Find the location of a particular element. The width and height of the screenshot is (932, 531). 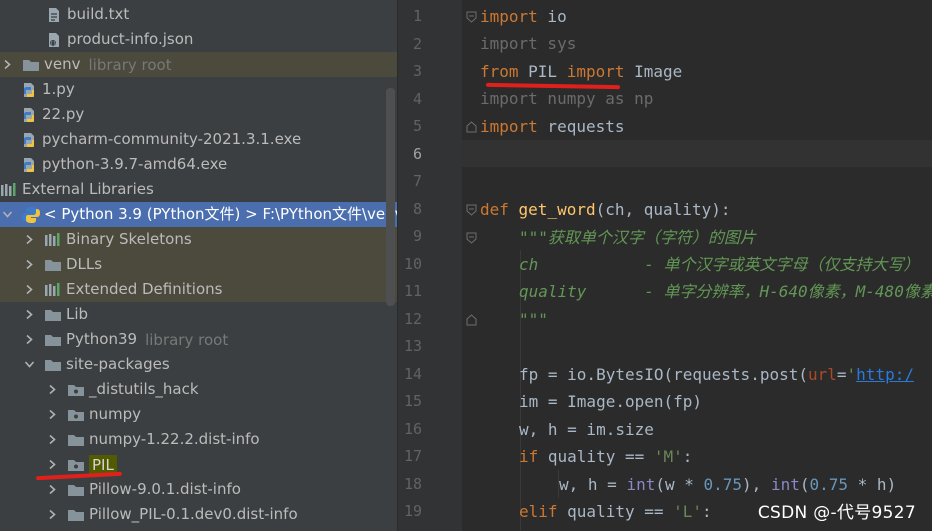

csdn-watermark: CSDN @-代号9527 is located at coordinates (836, 513).